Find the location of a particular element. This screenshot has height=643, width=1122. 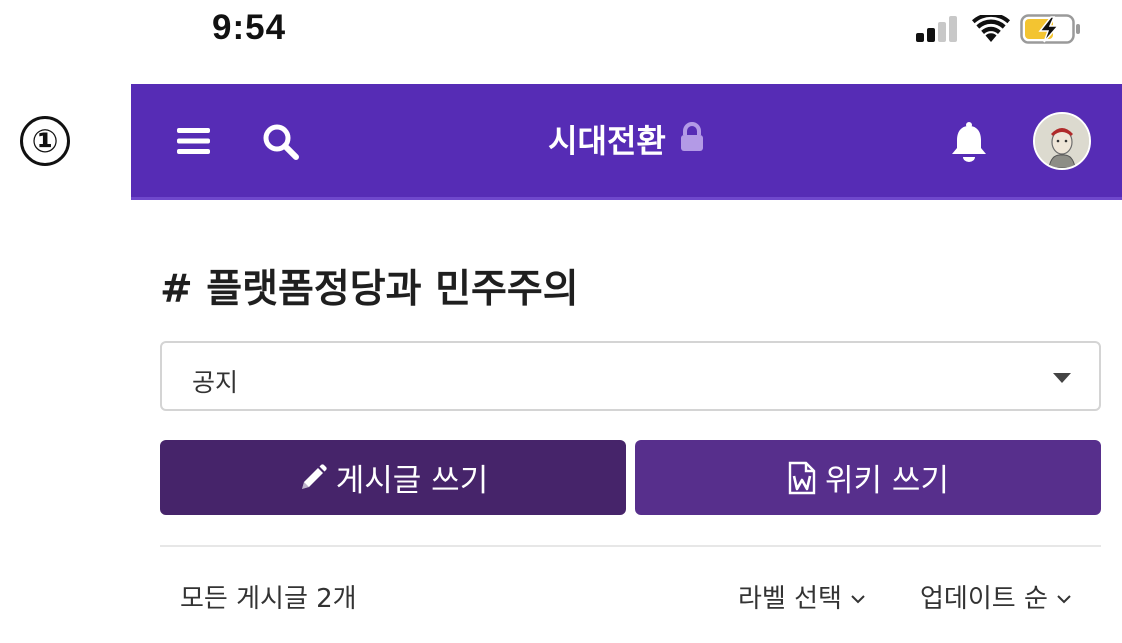

status-bar-time: 9:54 is located at coordinates (249, 27).